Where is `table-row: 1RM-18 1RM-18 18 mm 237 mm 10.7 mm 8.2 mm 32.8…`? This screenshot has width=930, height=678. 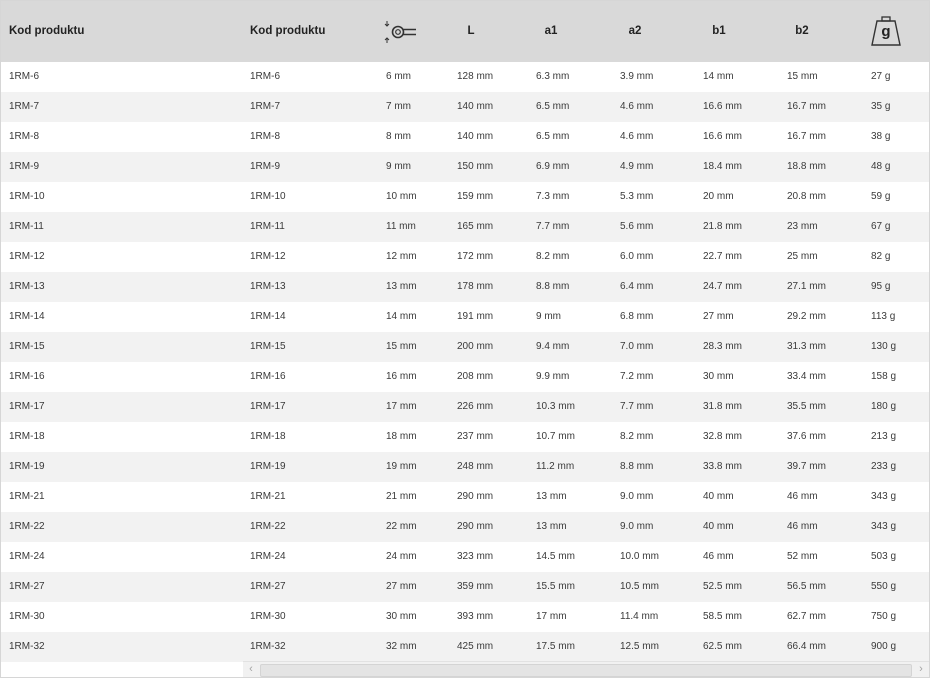
table-row: 1RM-18 1RM-18 18 mm 237 mm 10.7 mm 8.2 mm 32.8… is located at coordinates (465, 437).